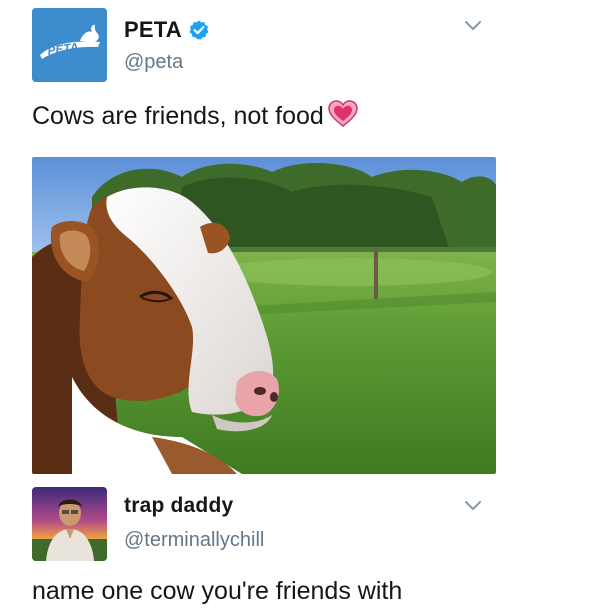 Image resolution: width=602 pixels, height=611 pixels. Describe the element at coordinates (343, 114) in the screenshot. I see `heart-emoji-icon` at that location.